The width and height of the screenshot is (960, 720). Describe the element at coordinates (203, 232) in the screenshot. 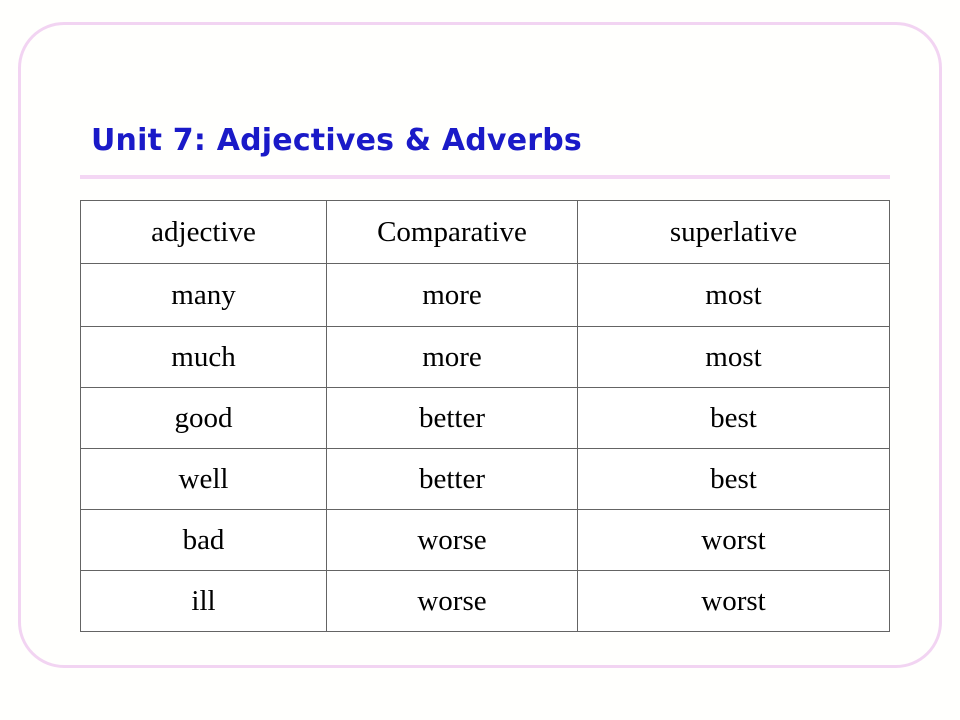

I see `column-header-adjective: adjective` at that location.